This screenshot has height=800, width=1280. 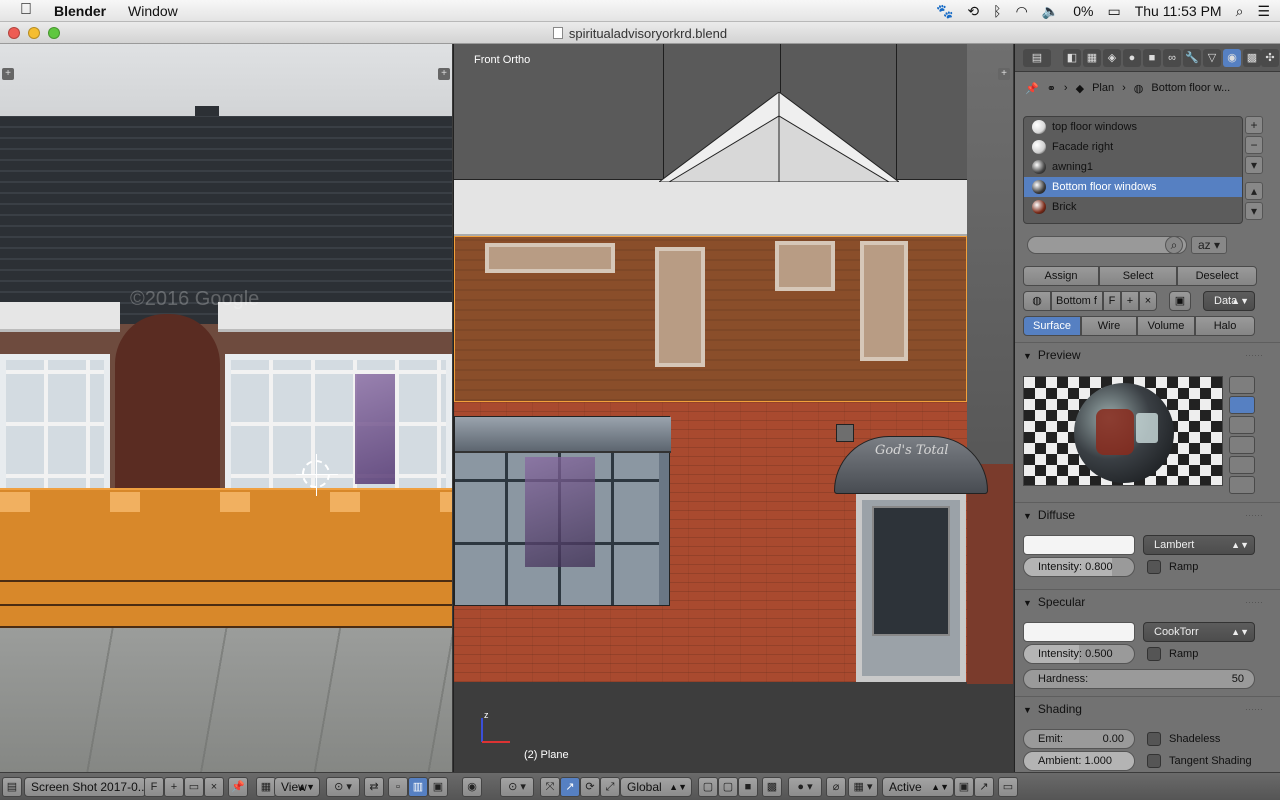 I want to click on tab-surface: Surface, so click(x=1052, y=326).